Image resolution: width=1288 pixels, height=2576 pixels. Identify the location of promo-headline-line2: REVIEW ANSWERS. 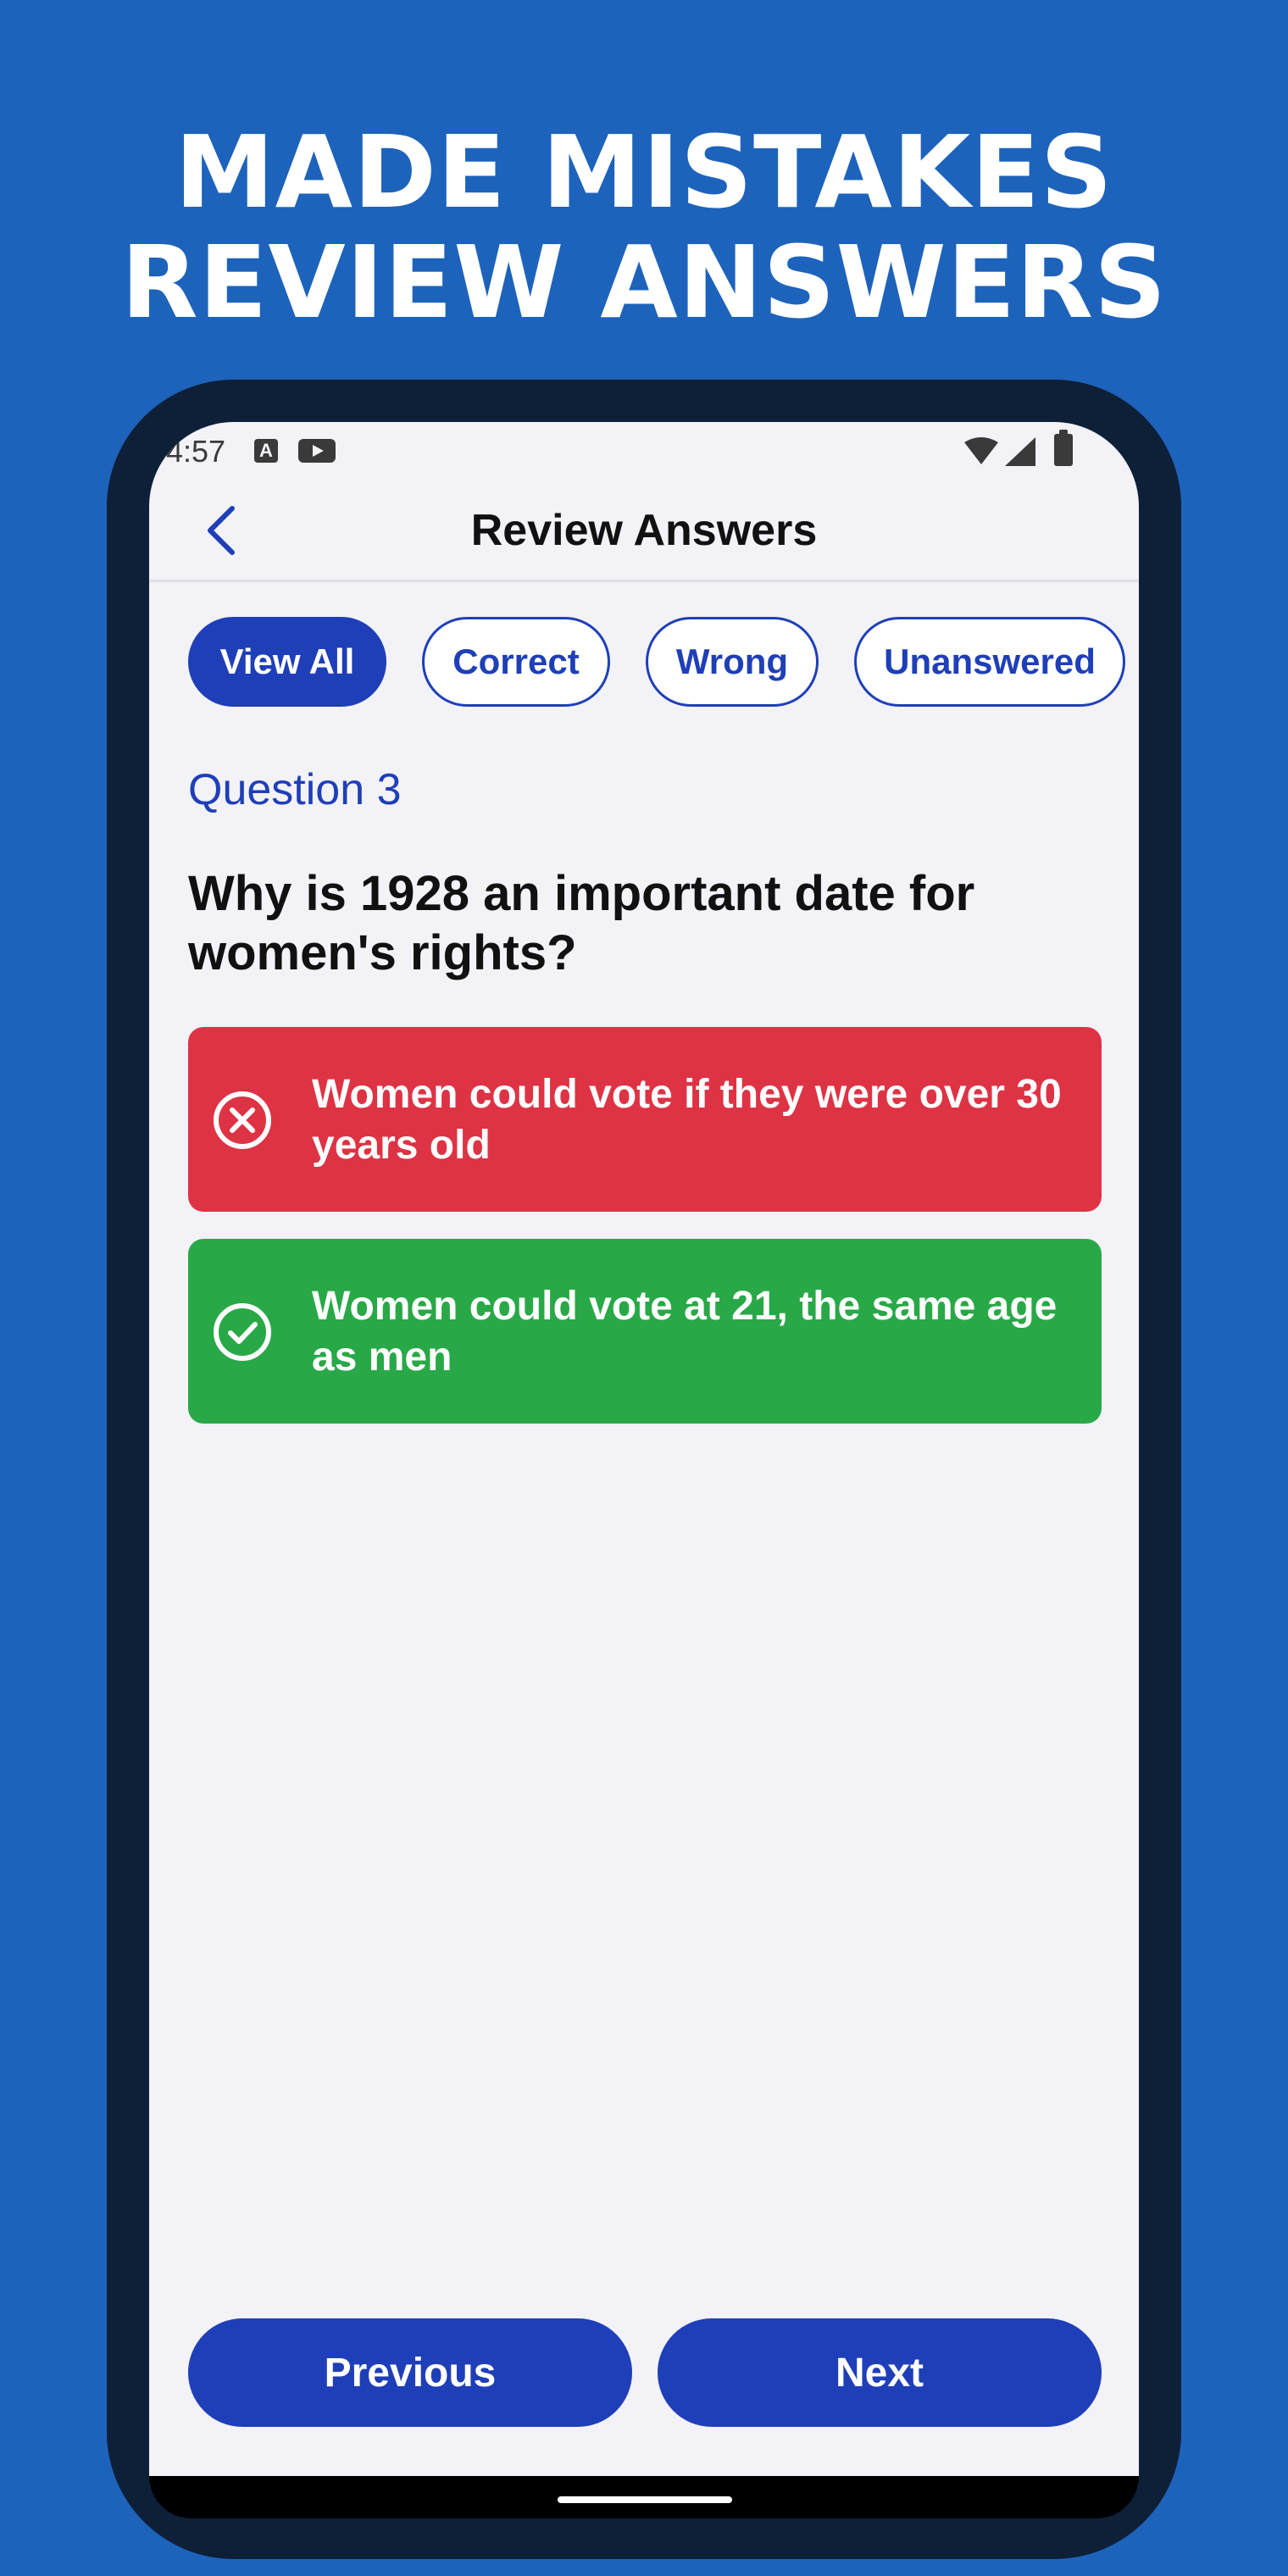
(644, 282).